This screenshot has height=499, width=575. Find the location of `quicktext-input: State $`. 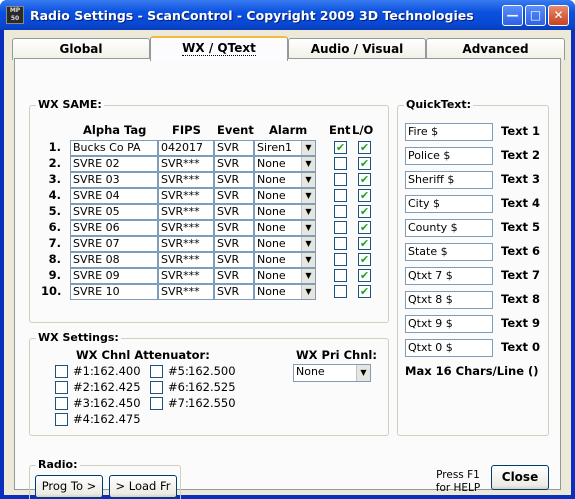

quicktext-input: State $ is located at coordinates (449, 252).